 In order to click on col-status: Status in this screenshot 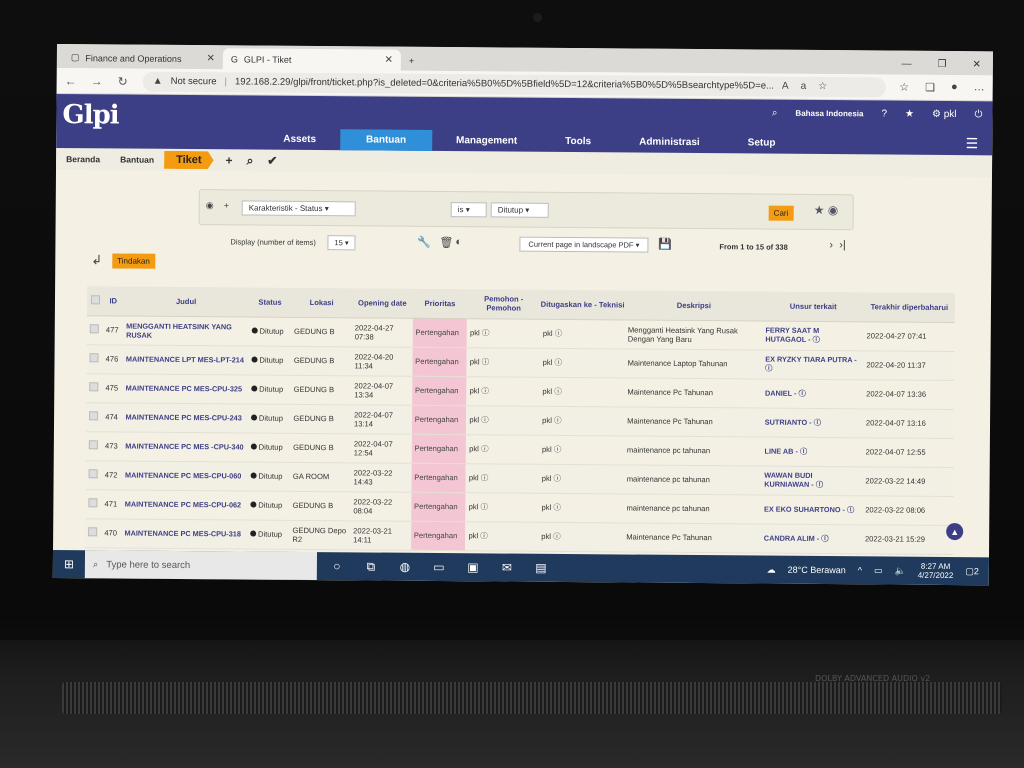, I will do `click(270, 302)`.